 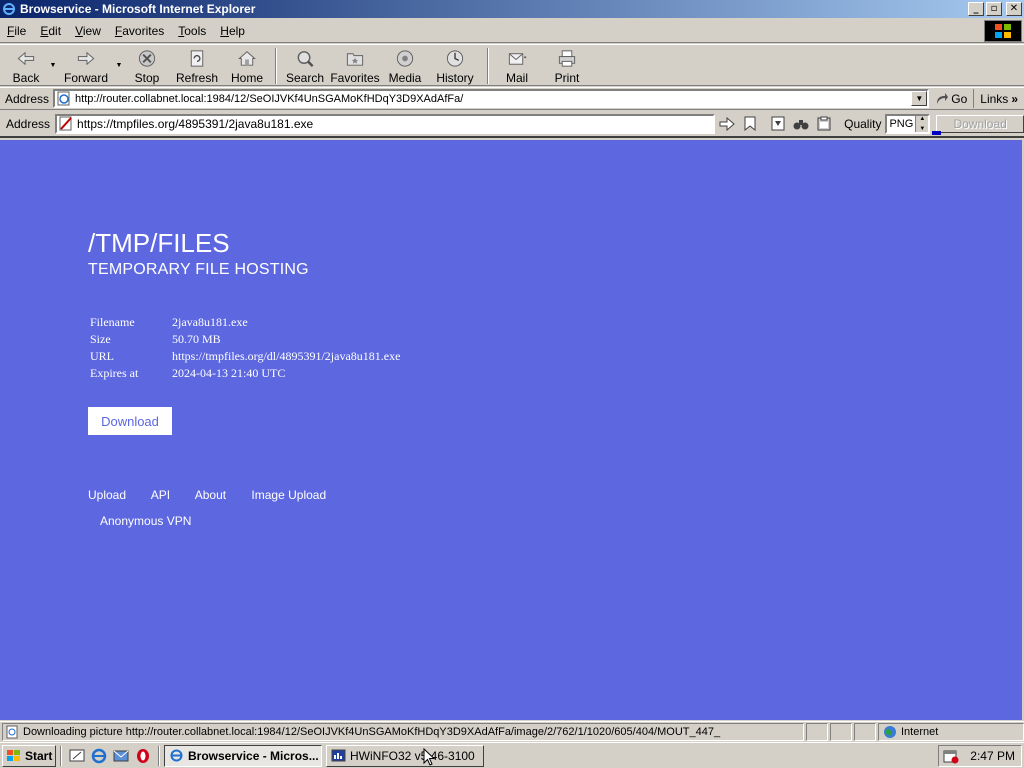 I want to click on address-label: Address, so click(x=27, y=98).